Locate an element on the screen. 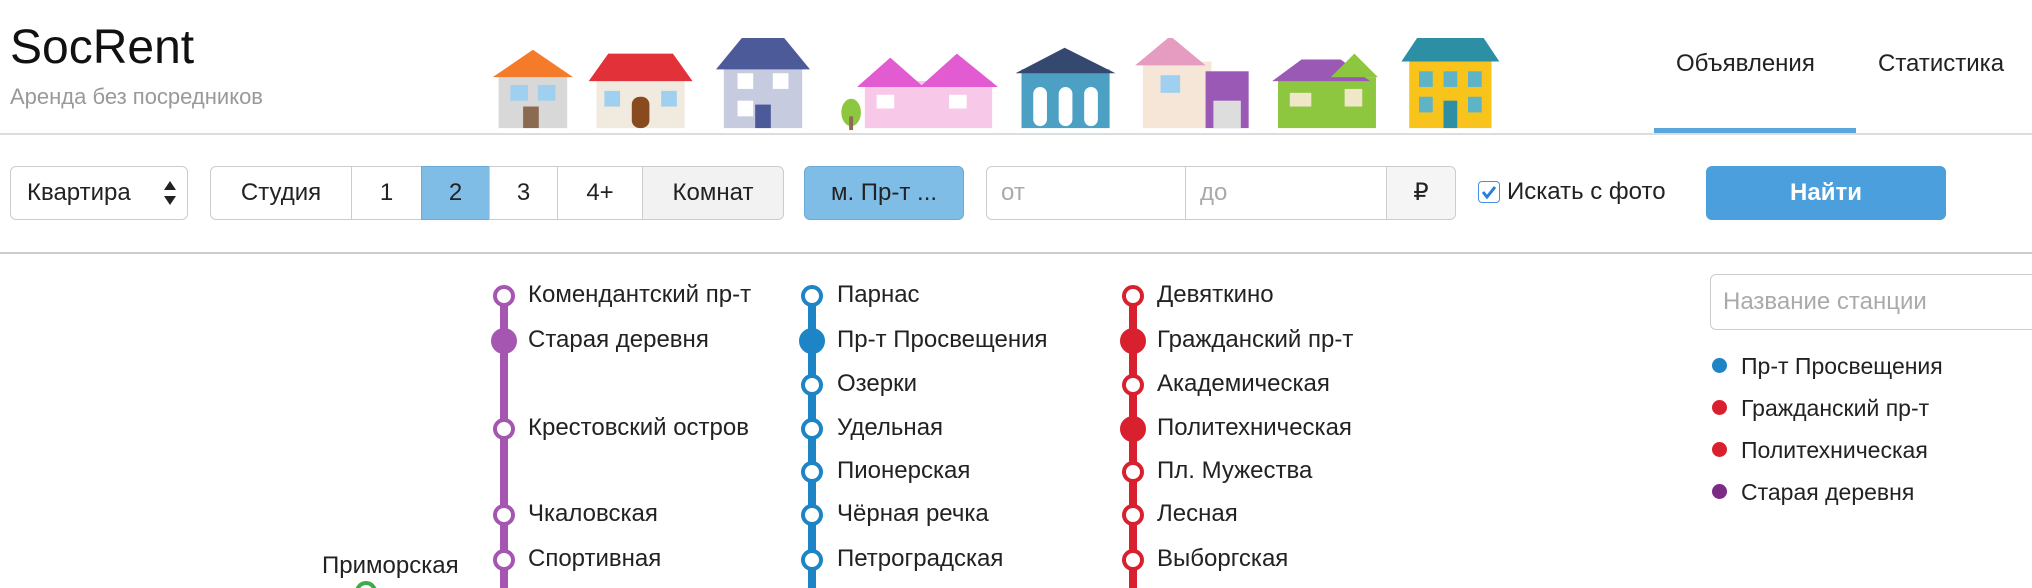 The height and width of the screenshot is (588, 2032). station-label: Выборгская is located at coordinates (1222, 559).